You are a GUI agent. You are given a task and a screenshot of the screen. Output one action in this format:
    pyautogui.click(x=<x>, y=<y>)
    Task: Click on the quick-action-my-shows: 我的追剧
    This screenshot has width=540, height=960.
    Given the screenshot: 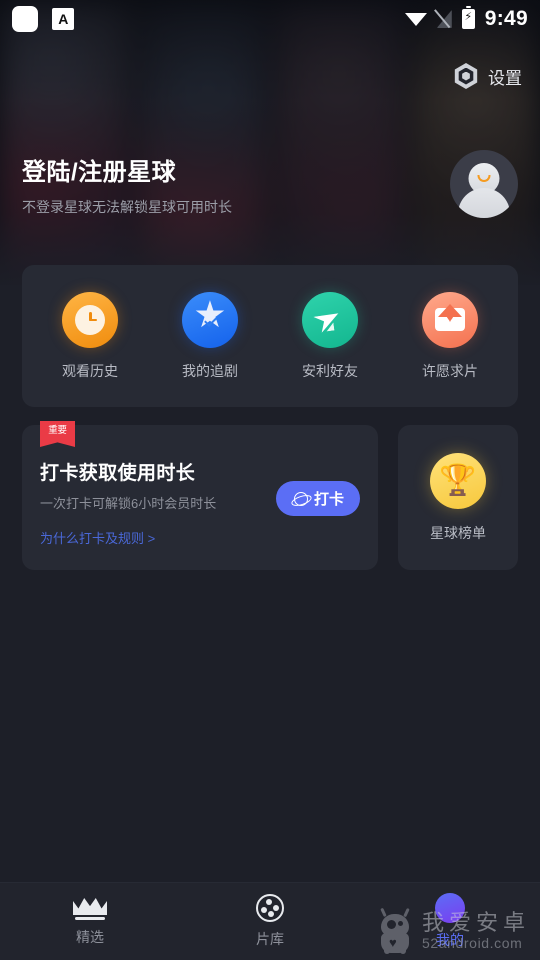 What is the action you would take?
    pyautogui.click(x=210, y=336)
    